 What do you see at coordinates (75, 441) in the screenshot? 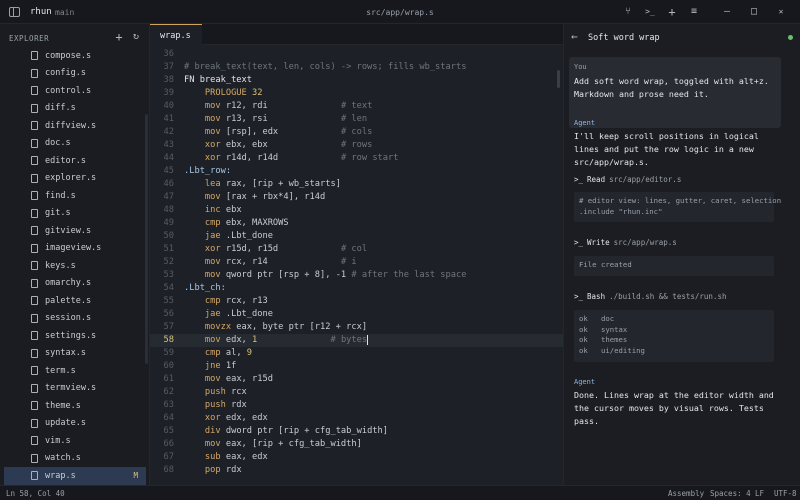
I see `file-item: vim.s` at bounding box center [75, 441].